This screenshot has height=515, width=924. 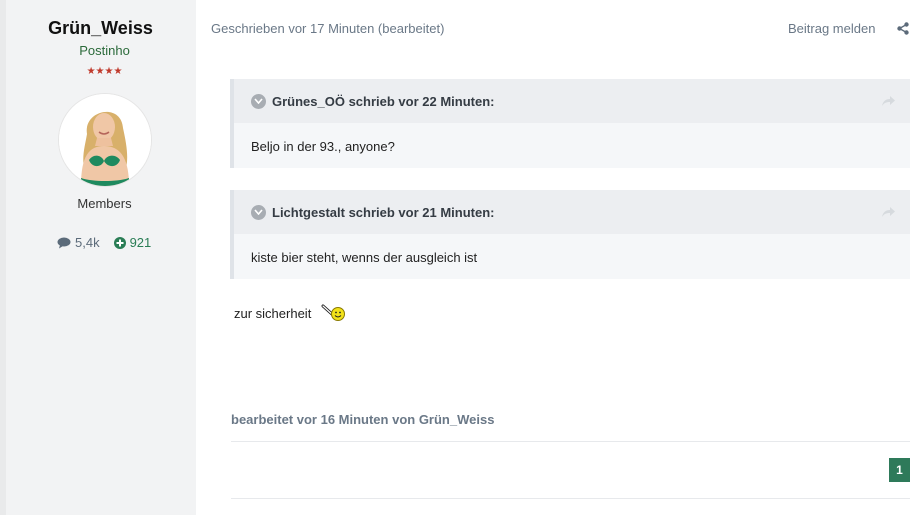 What do you see at coordinates (119, 242) in the screenshot?
I see `plus-circle-icon` at bounding box center [119, 242].